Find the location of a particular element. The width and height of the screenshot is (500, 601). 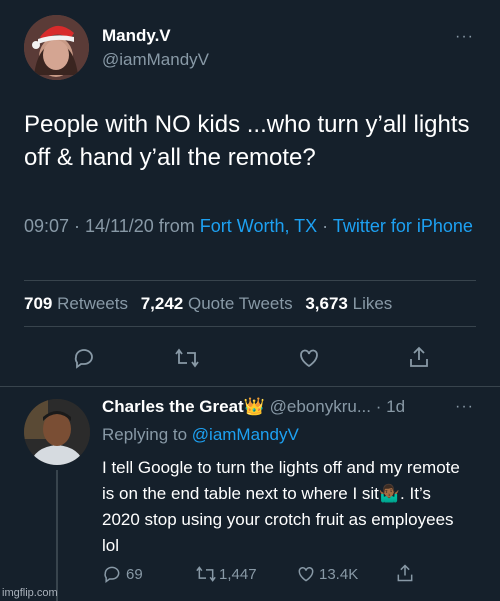

replying-to-handle: @iamMandyV is located at coordinates (245, 434).